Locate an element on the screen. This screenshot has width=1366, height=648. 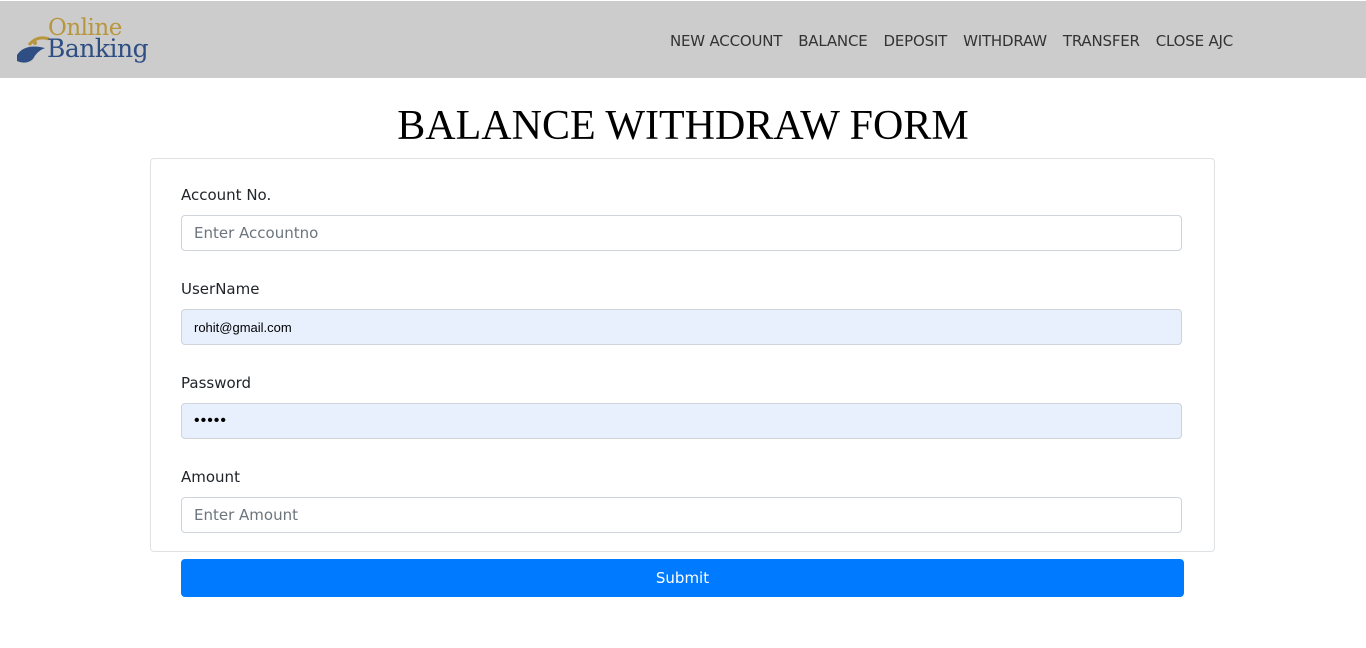
submit-button: Submit is located at coordinates (682, 578).